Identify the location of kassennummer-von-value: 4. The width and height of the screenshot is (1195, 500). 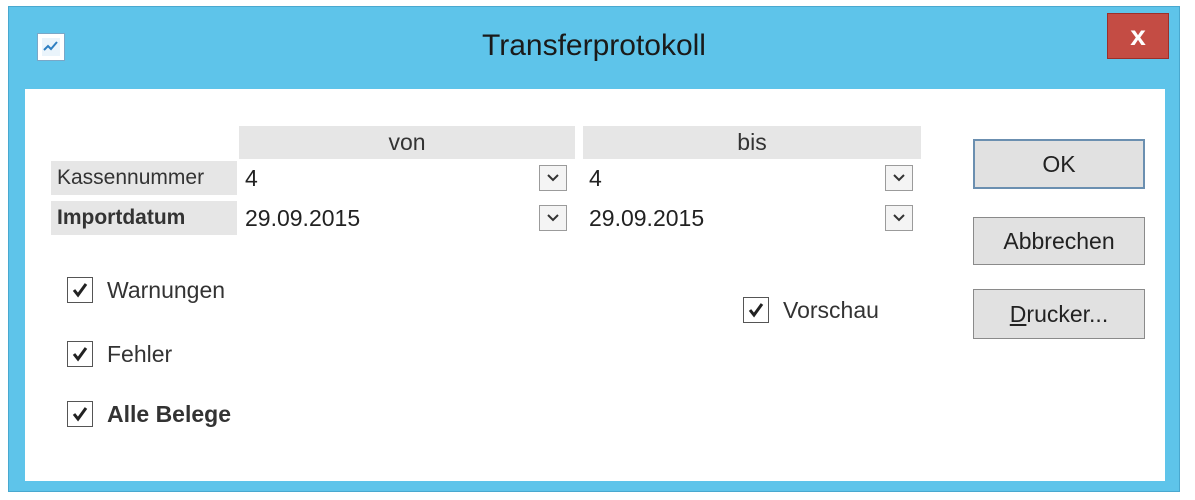
(251, 178).